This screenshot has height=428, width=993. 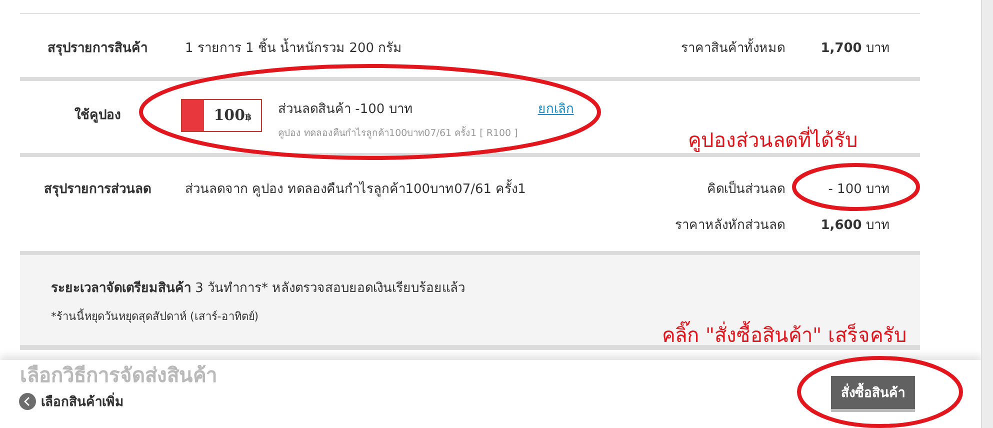 I want to click on annotation-text: คูปองส่วนลดที่ได้รับ, so click(x=773, y=140).